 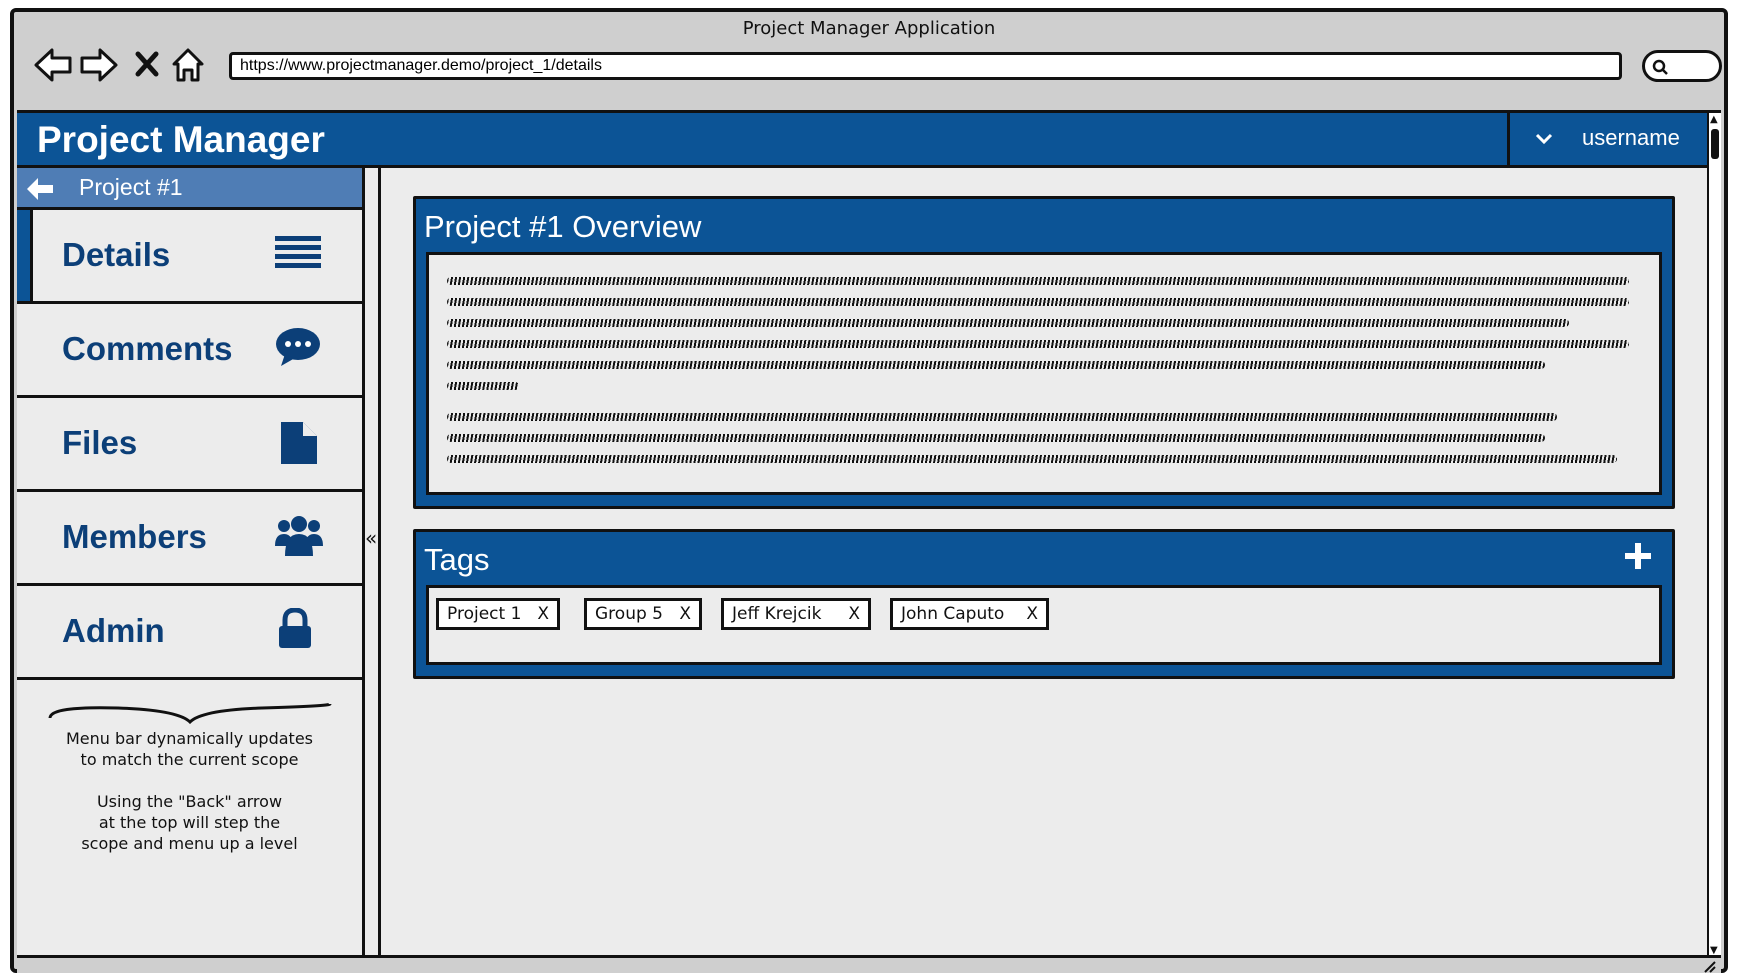 I want to click on sidebar-item-label: Comments, so click(x=147, y=348).